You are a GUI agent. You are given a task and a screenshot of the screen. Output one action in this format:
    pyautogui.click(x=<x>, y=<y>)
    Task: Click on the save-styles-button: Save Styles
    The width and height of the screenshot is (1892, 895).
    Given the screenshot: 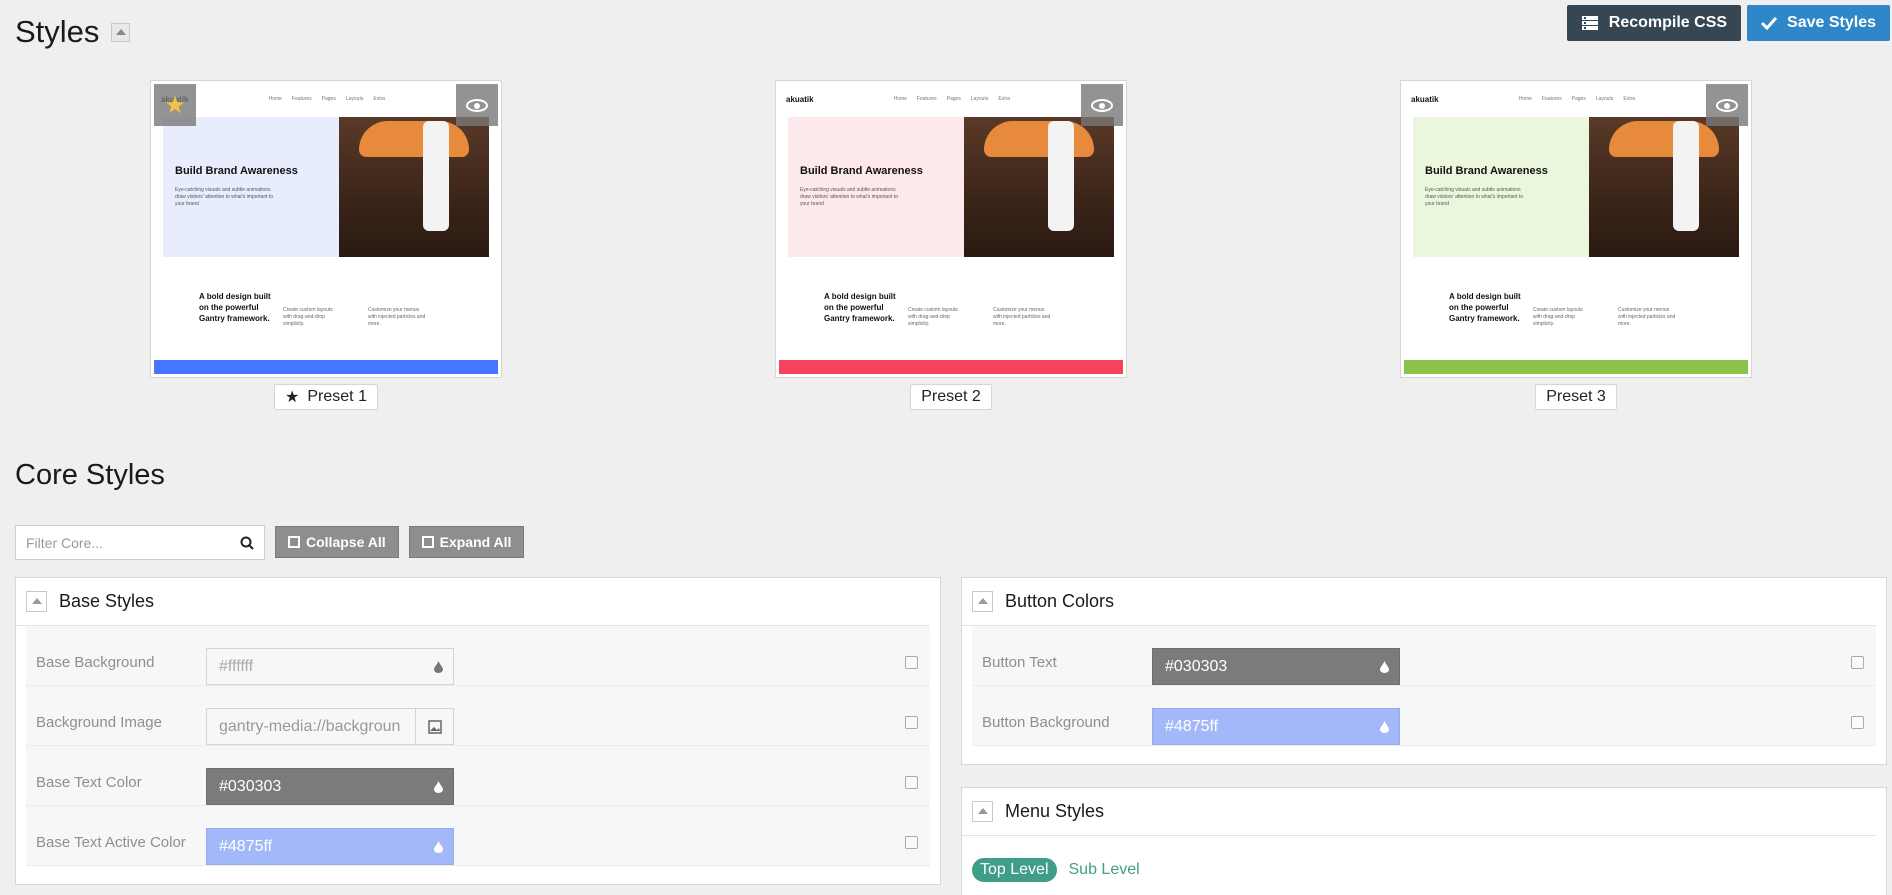 What is the action you would take?
    pyautogui.click(x=1818, y=23)
    